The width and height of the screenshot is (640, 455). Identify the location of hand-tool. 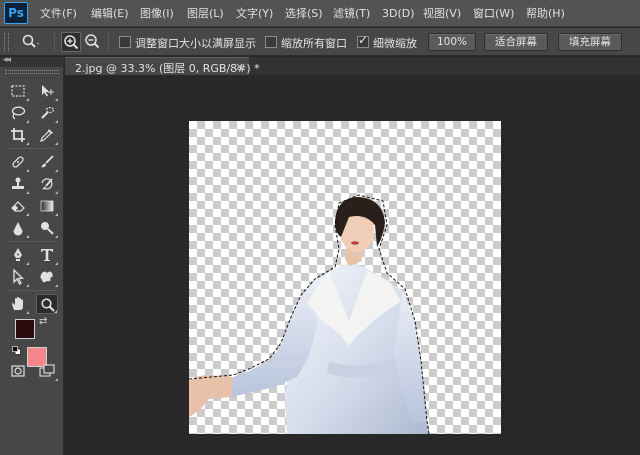
(18, 304).